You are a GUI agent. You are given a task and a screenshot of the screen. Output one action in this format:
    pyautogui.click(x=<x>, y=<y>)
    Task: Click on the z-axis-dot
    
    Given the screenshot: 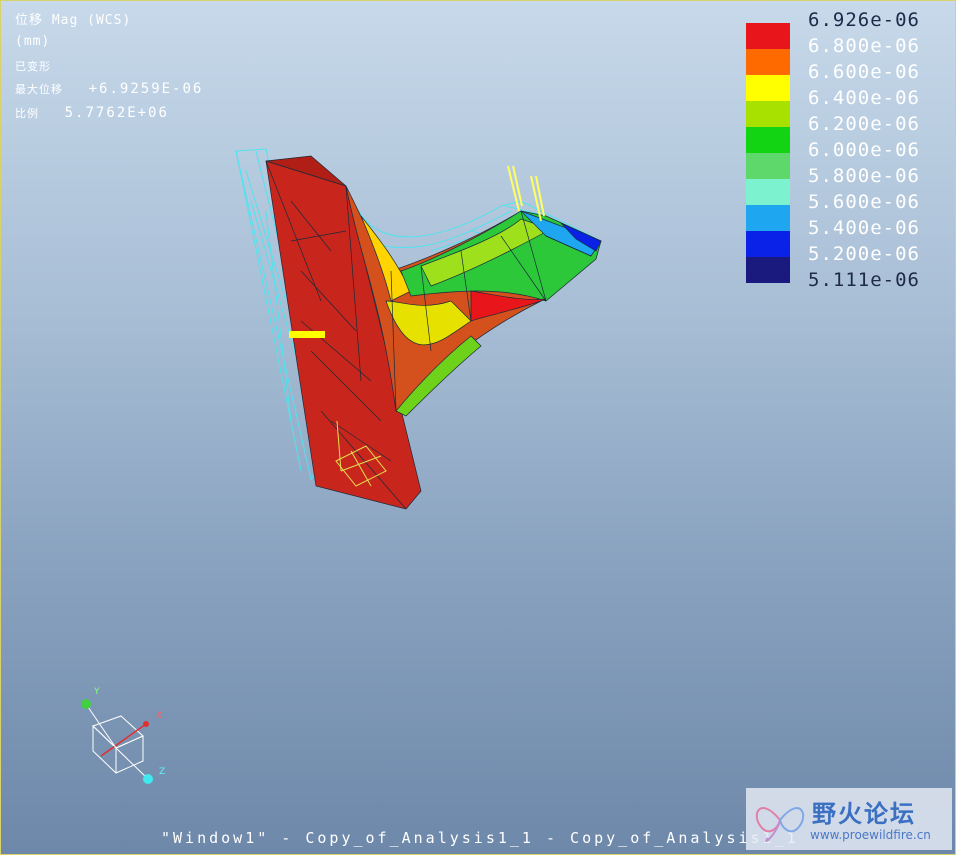 What is the action you would take?
    pyautogui.click(x=148, y=779)
    